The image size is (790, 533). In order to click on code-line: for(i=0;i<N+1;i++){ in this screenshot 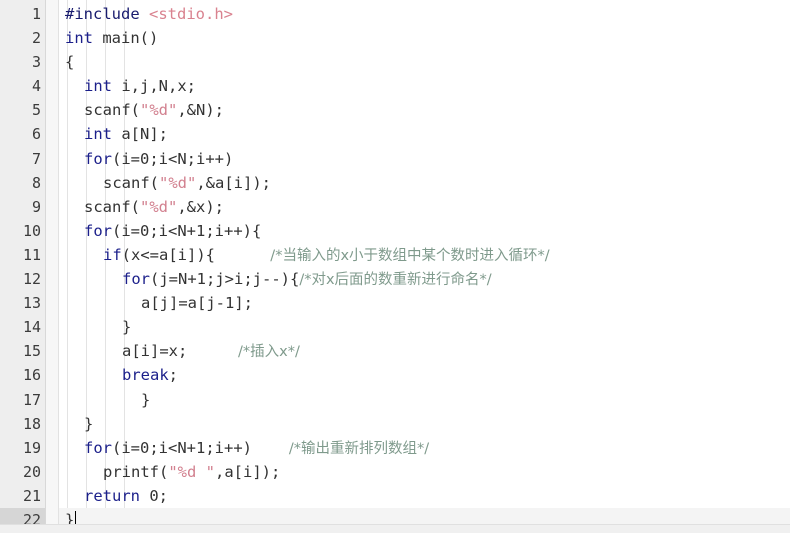, I will do `click(424, 231)`.